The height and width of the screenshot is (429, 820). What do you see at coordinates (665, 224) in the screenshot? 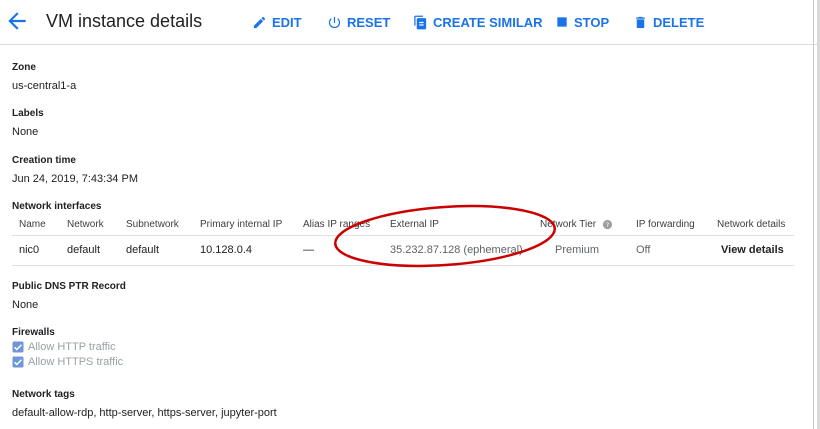
I see `col-ip-forwarding: IP forwarding` at bounding box center [665, 224].